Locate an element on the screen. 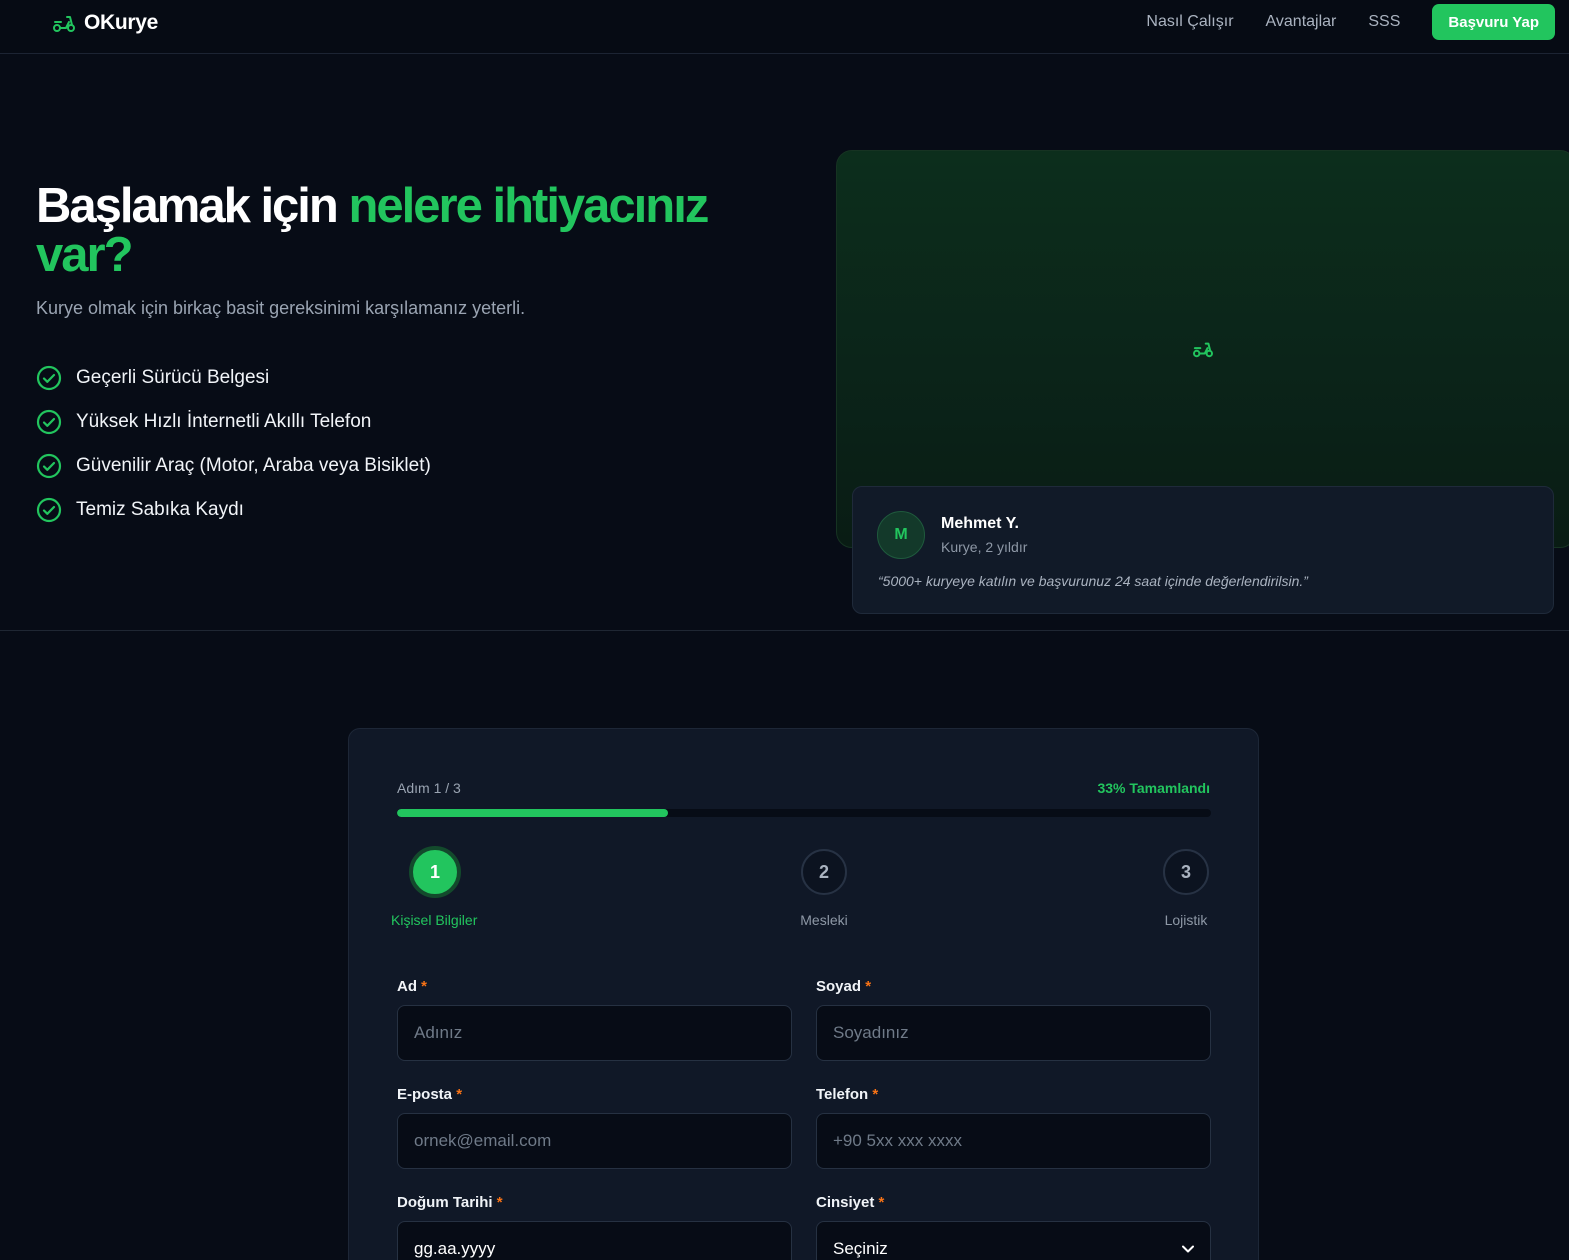 The height and width of the screenshot is (1260, 1569). requirement-item: Geçerli Sürücü Belgesi is located at coordinates (233, 378).